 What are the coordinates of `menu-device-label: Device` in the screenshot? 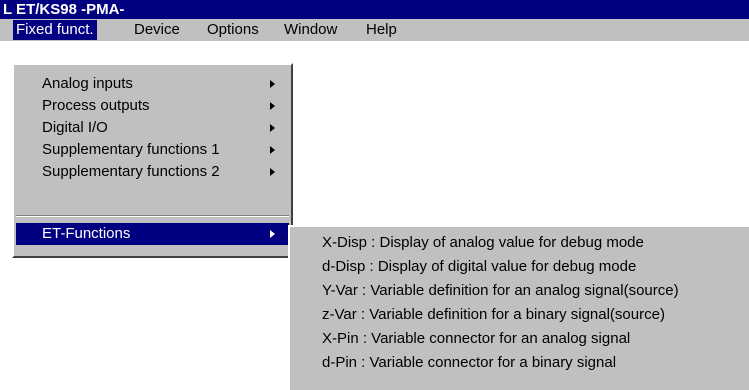 It's located at (157, 29).